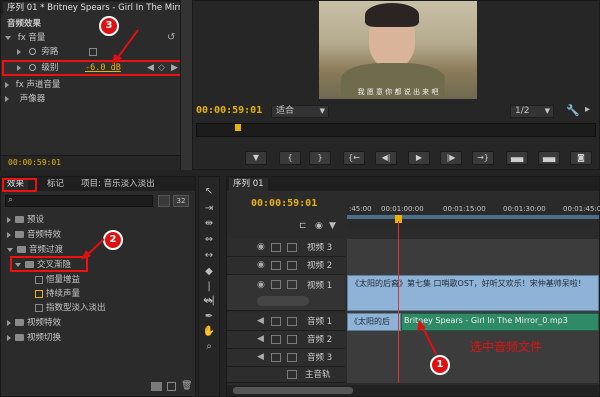 The height and width of the screenshot is (397, 600). What do you see at coordinates (181, 201) in the screenshot?
I see `32bit-badge: 32` at bounding box center [181, 201].